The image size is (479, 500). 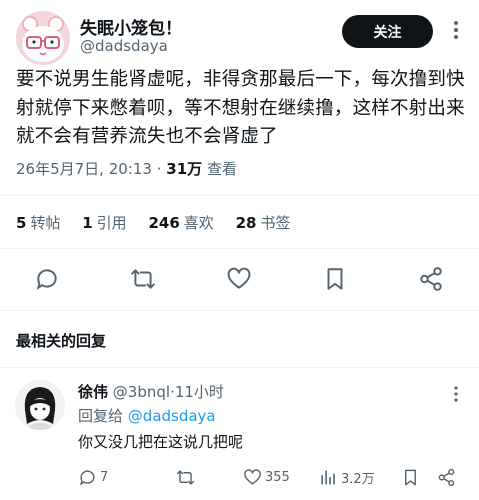 What do you see at coordinates (263, 223) in the screenshot?
I see `stat-bookmarks: 28 书签` at bounding box center [263, 223].